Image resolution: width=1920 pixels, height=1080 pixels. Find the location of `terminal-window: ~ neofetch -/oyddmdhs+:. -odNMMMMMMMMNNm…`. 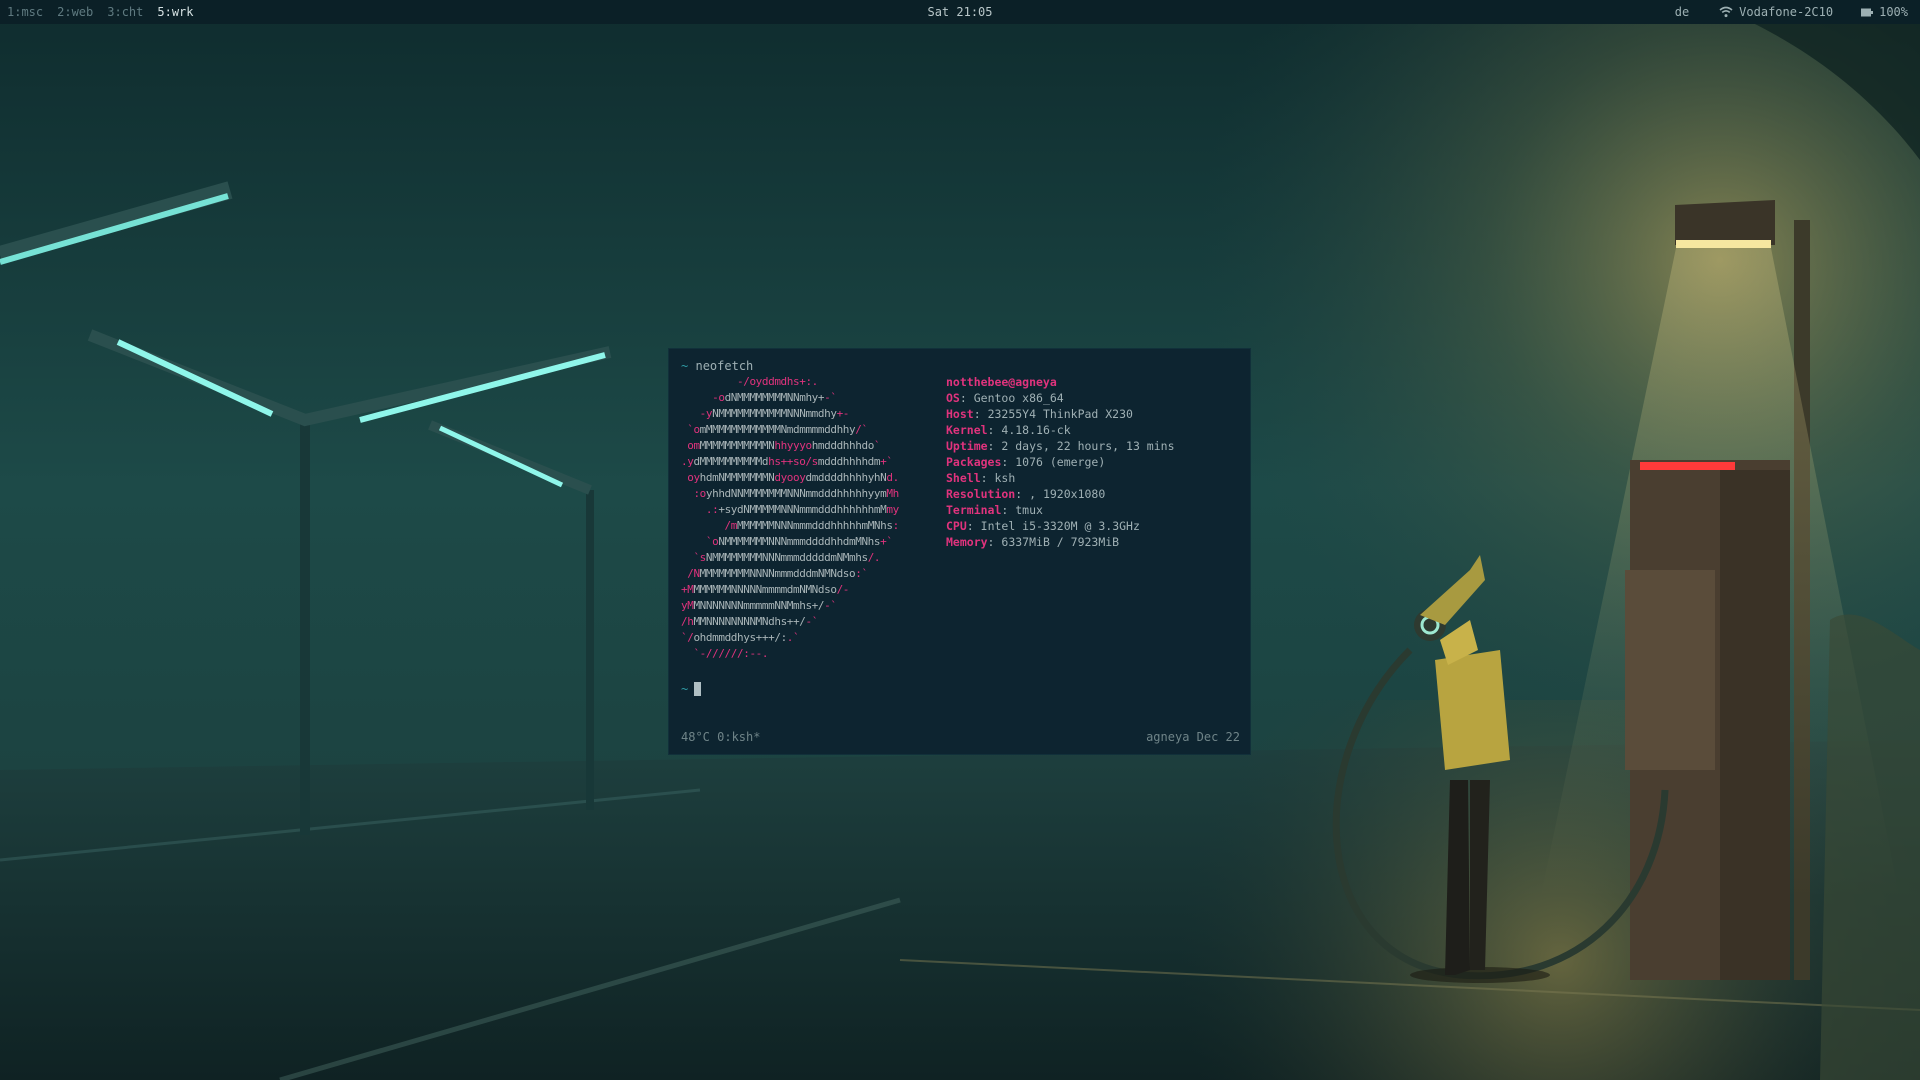

terminal-window: ~ neofetch -/oyddmdhs+:. -odNMMMMMMMMNNm… is located at coordinates (959, 551).